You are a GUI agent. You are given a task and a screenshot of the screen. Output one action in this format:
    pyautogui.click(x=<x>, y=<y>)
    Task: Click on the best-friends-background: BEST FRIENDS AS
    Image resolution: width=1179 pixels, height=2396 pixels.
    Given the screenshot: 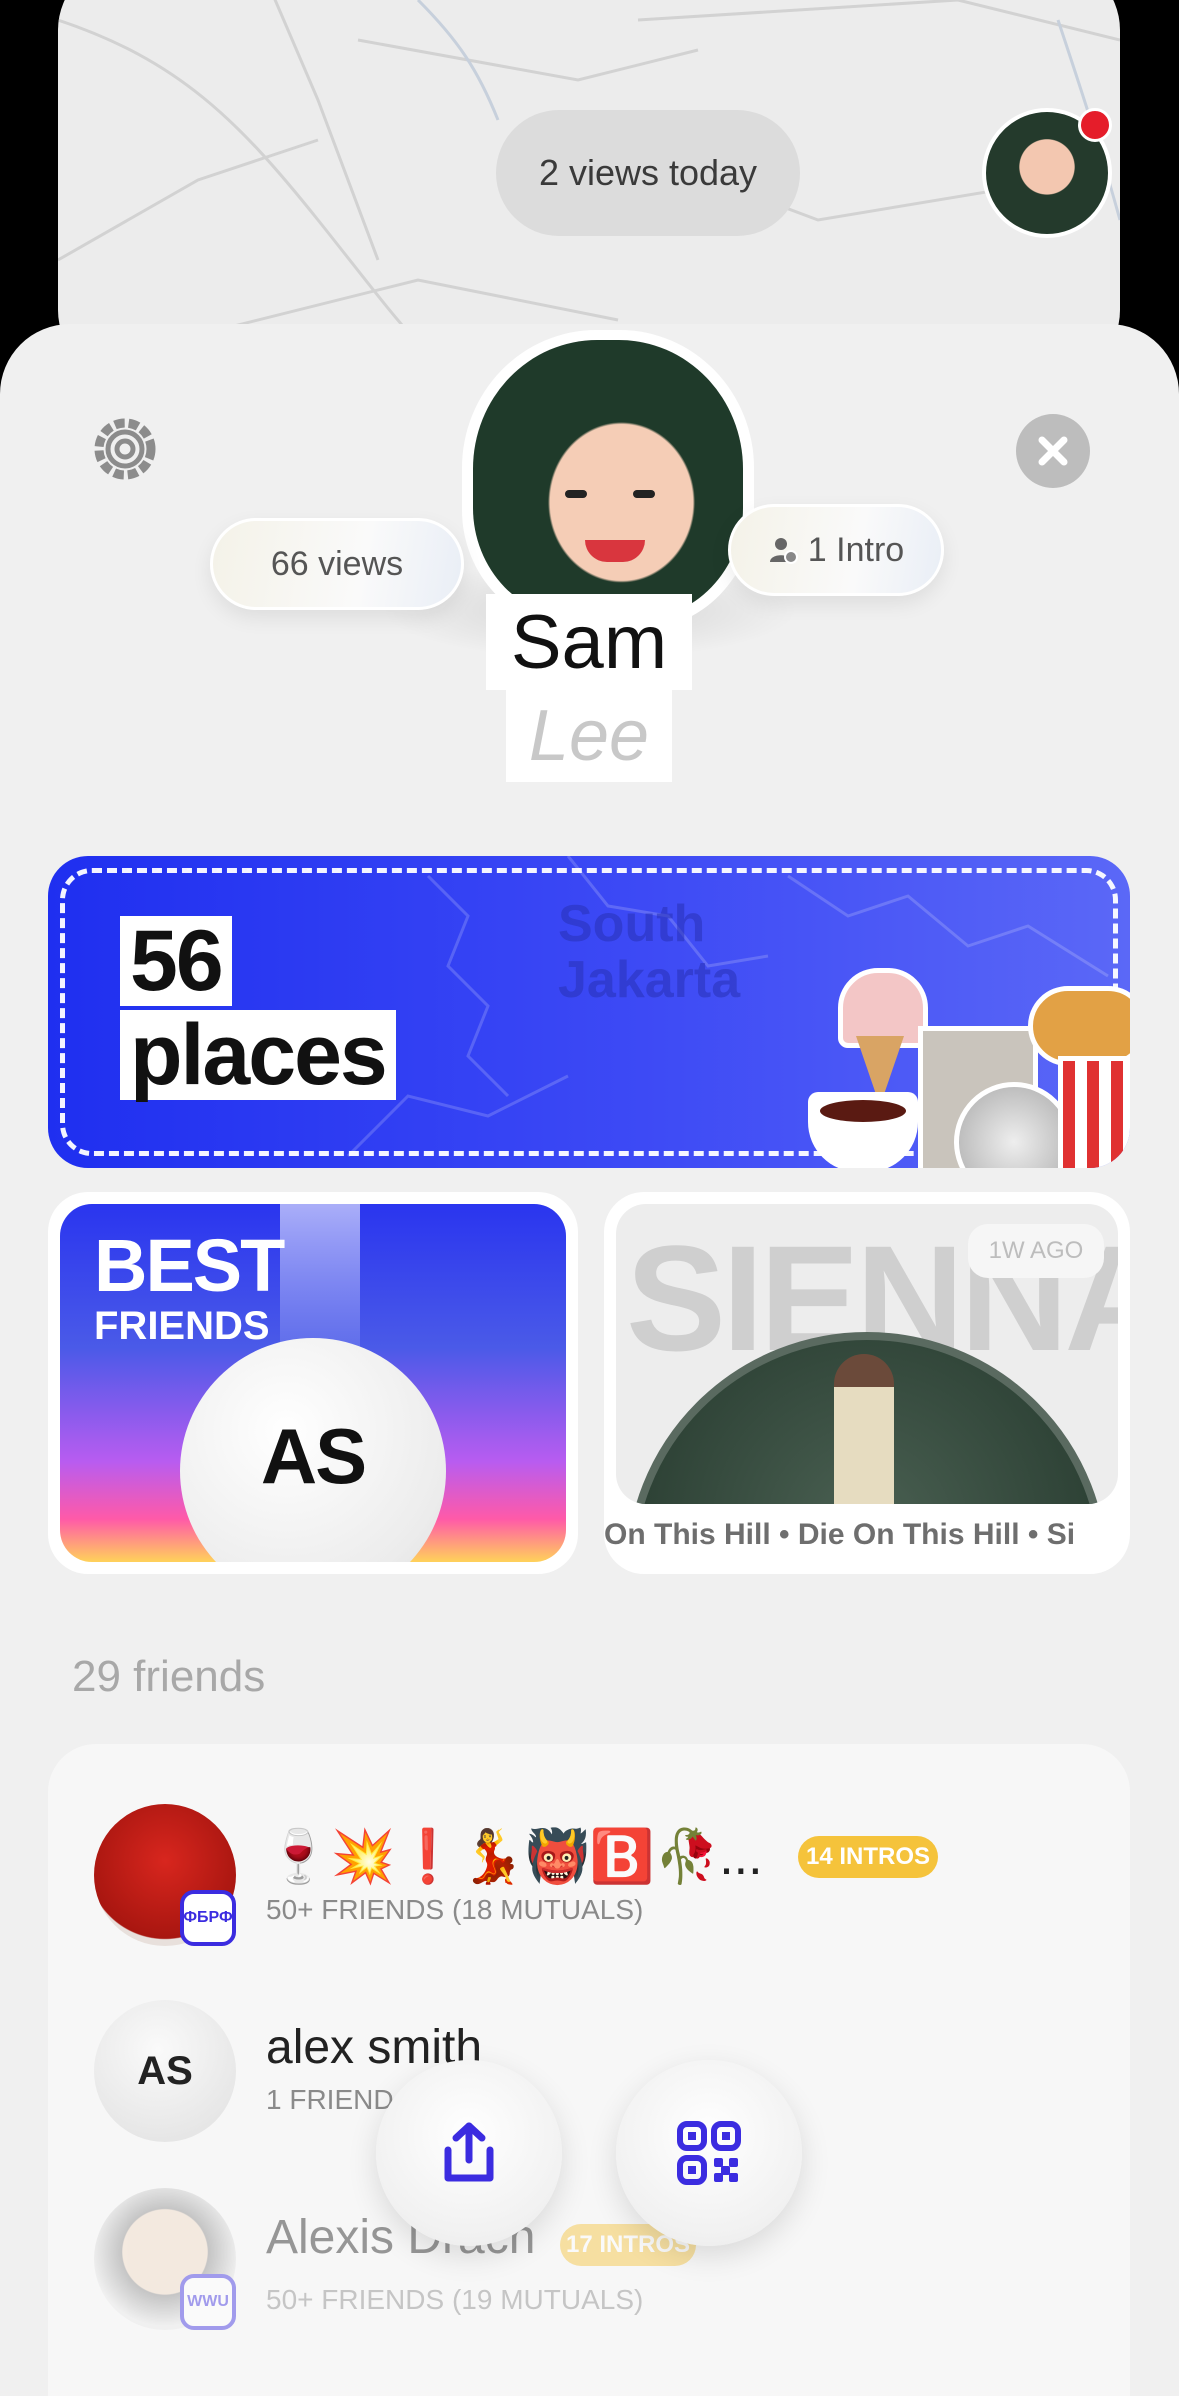 What is the action you would take?
    pyautogui.click(x=313, y=1383)
    